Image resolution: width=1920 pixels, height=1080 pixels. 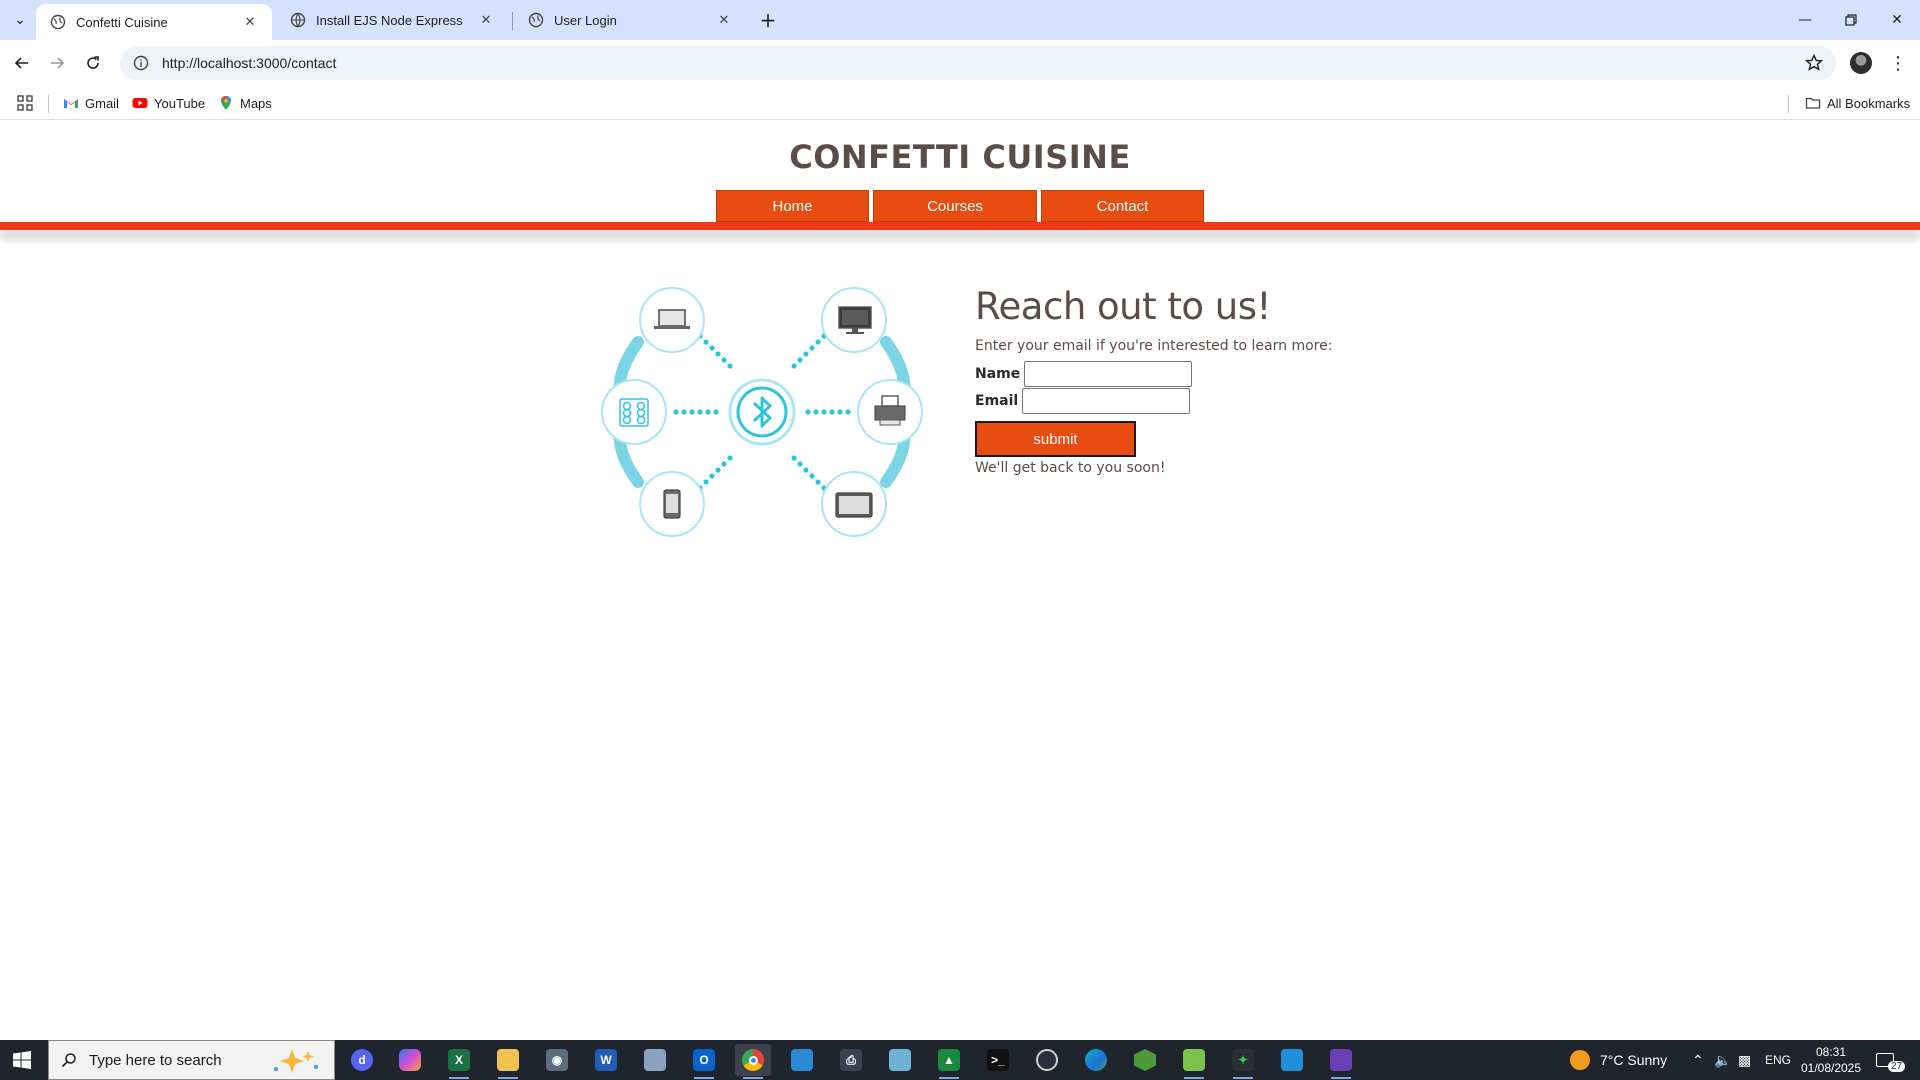 I want to click on header-divider-bar, so click(x=960, y=226).